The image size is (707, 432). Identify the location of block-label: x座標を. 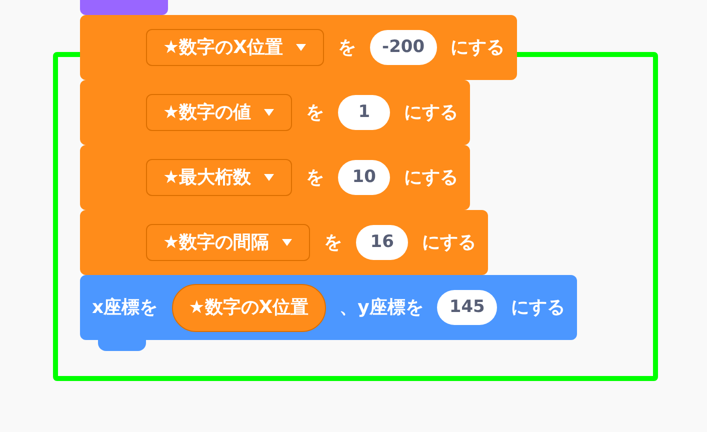
(125, 308).